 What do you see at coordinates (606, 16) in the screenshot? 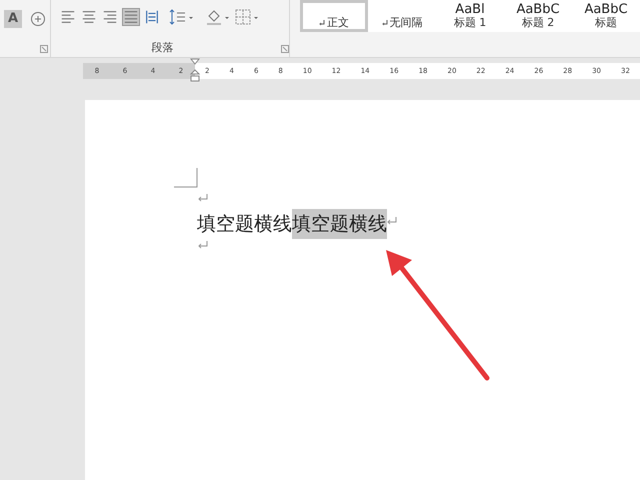
I see `style-gallery-item: AaBbC 标题` at bounding box center [606, 16].